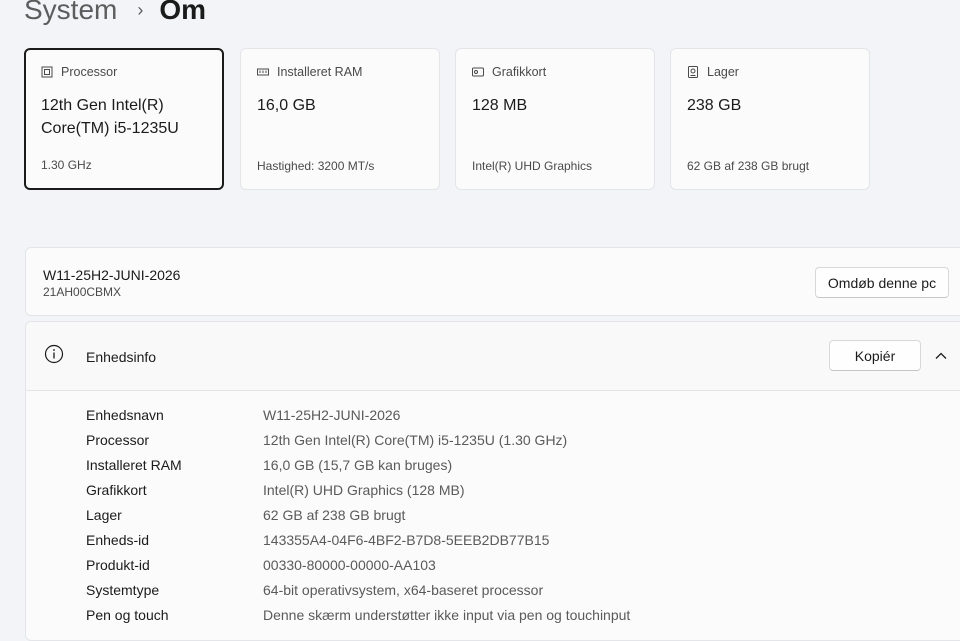 This screenshot has height=641, width=960. I want to click on row-label: Lager, so click(104, 514).